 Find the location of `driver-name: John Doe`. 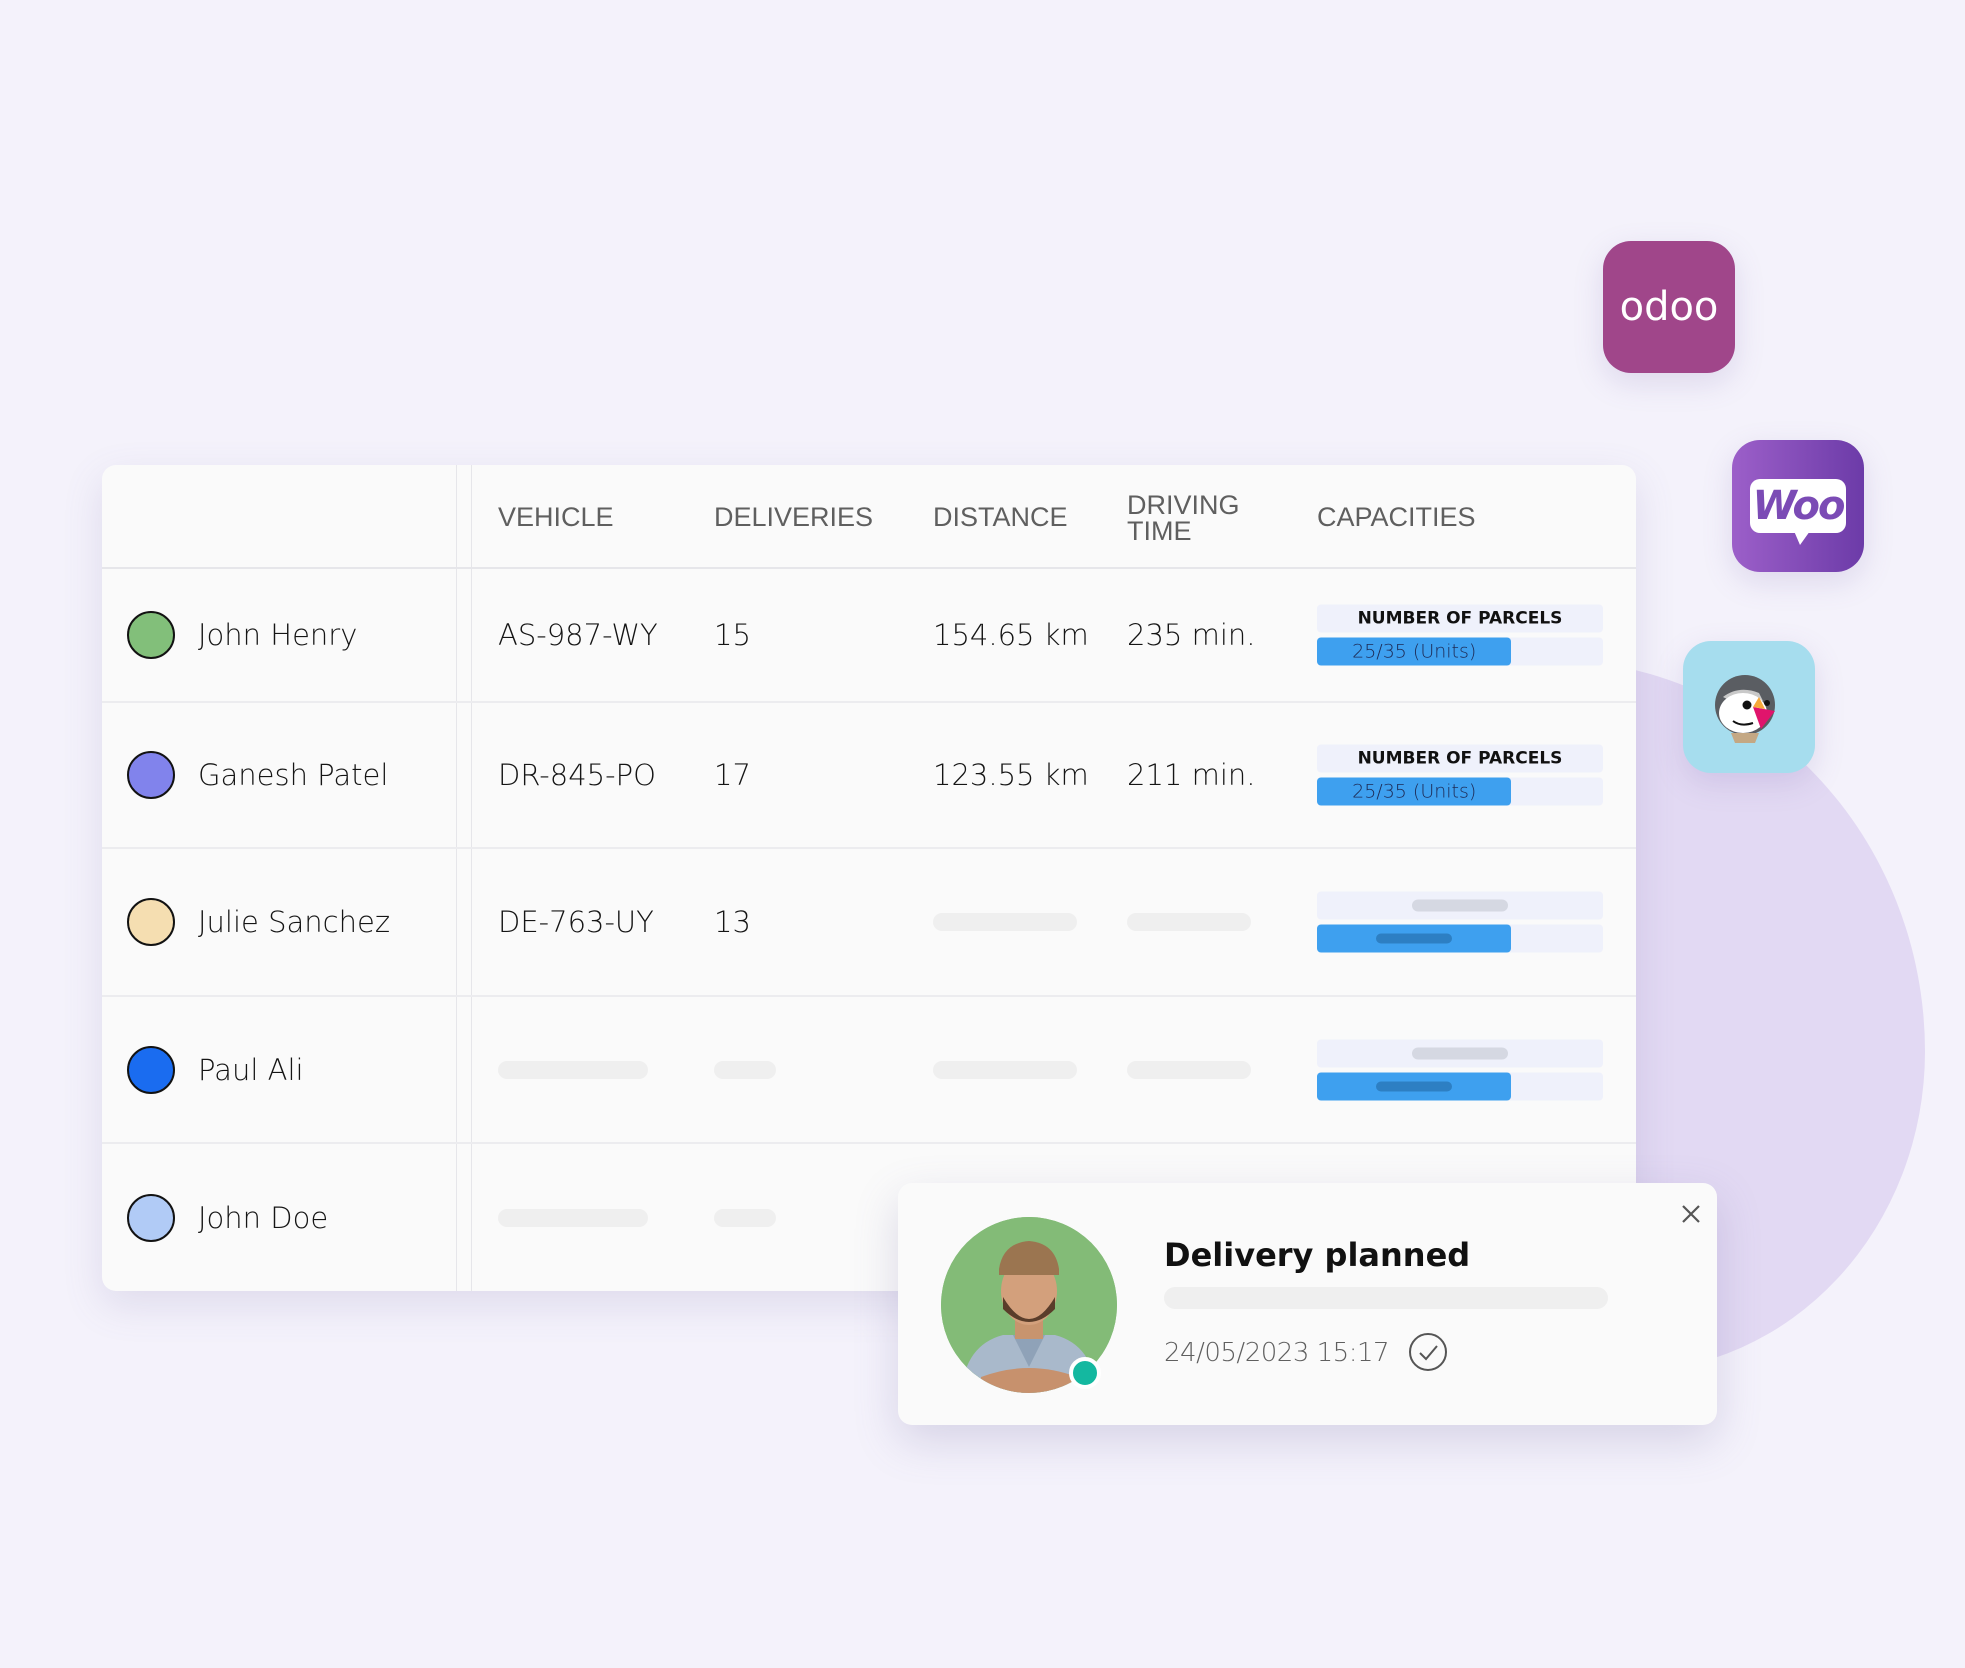

driver-name: John Doe is located at coordinates (263, 1217).